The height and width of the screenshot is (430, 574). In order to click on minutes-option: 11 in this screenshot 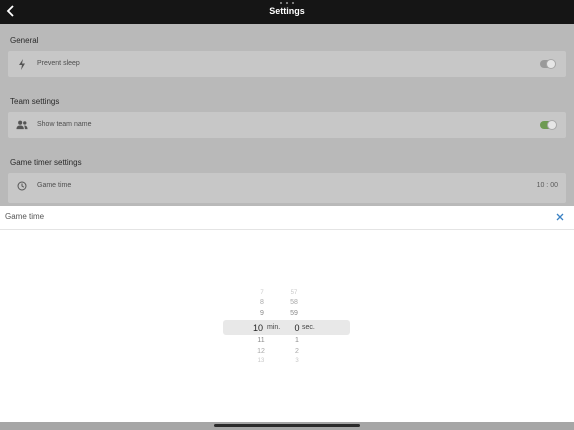, I will do `click(261, 340)`.